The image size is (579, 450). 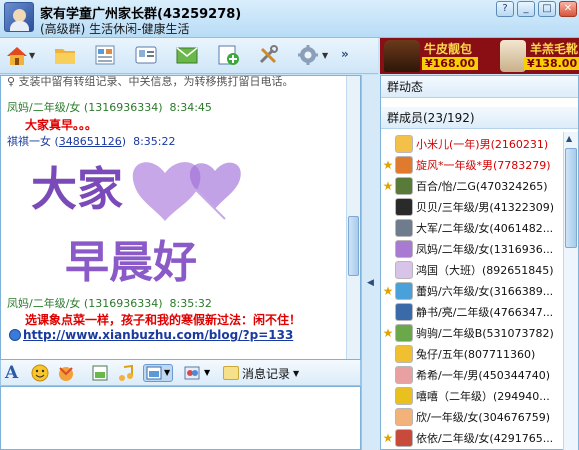 I want to click on member-name: 欣/一年级/女(304676759), so click(x=483, y=417).